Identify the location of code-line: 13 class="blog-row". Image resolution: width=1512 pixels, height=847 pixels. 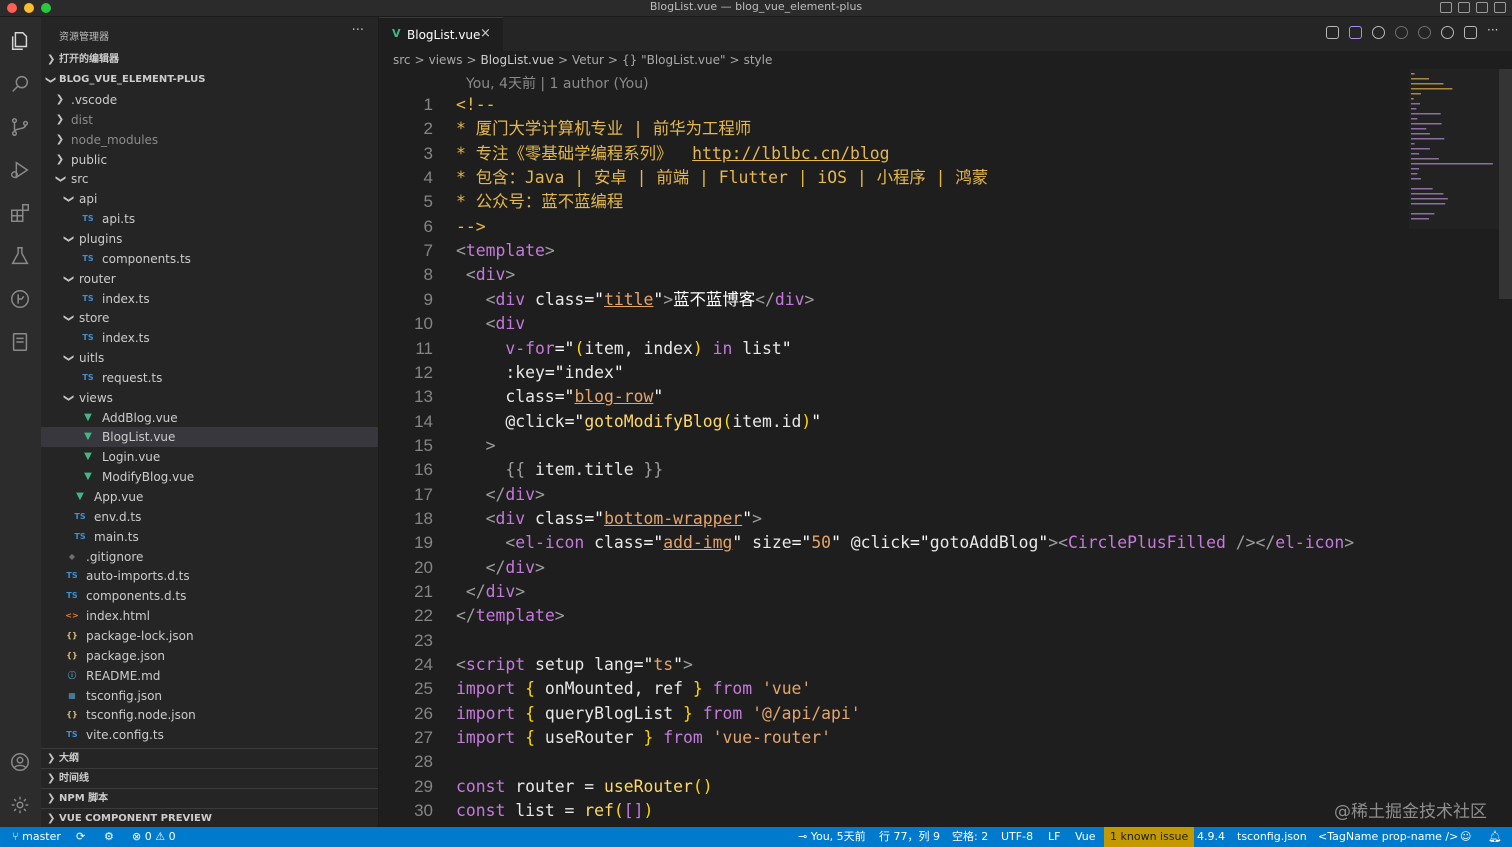
(893, 397).